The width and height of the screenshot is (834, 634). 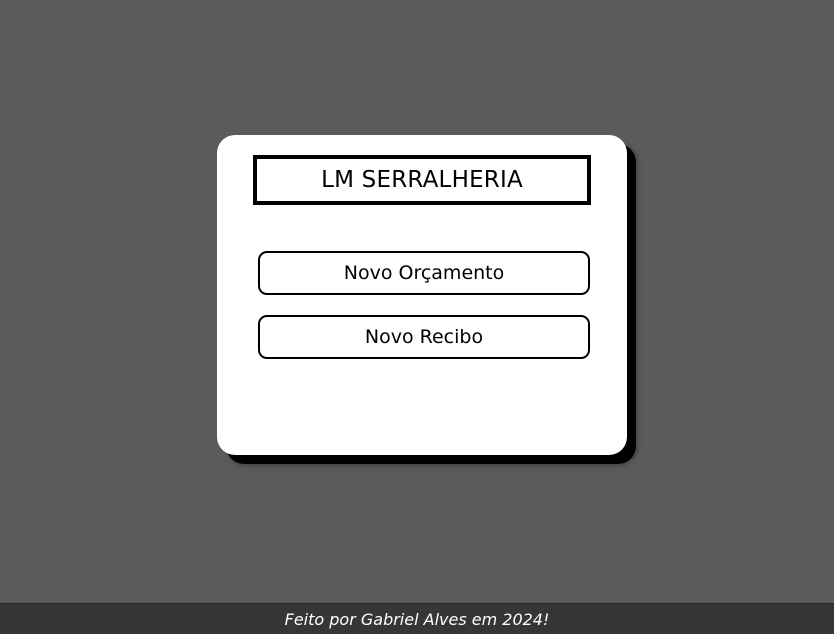 What do you see at coordinates (424, 273) in the screenshot?
I see `new-quote-button: Novo Orçamento` at bounding box center [424, 273].